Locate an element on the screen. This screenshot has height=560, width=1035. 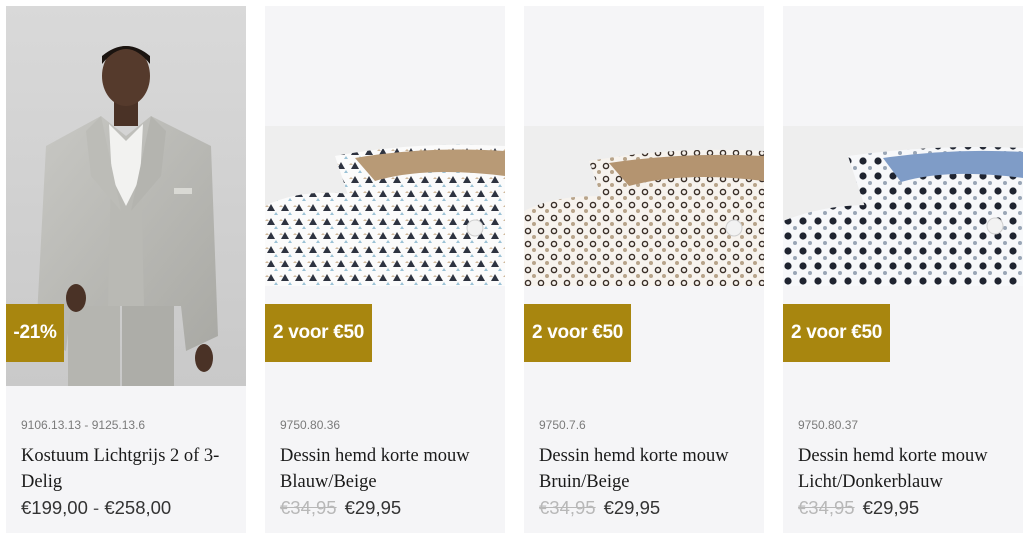
discount-badge: -21% is located at coordinates (35, 333).